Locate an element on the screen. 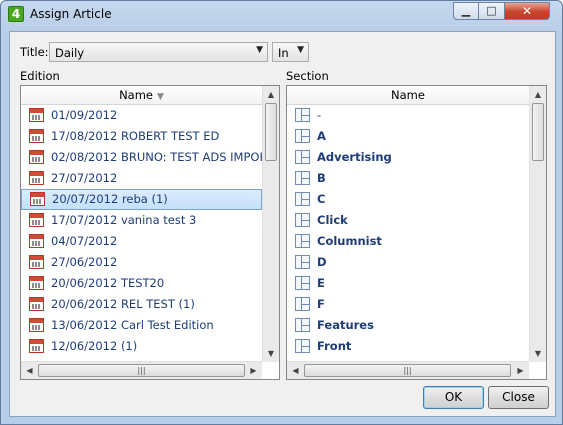  list-item: 27/07/2012 is located at coordinates (141, 178).